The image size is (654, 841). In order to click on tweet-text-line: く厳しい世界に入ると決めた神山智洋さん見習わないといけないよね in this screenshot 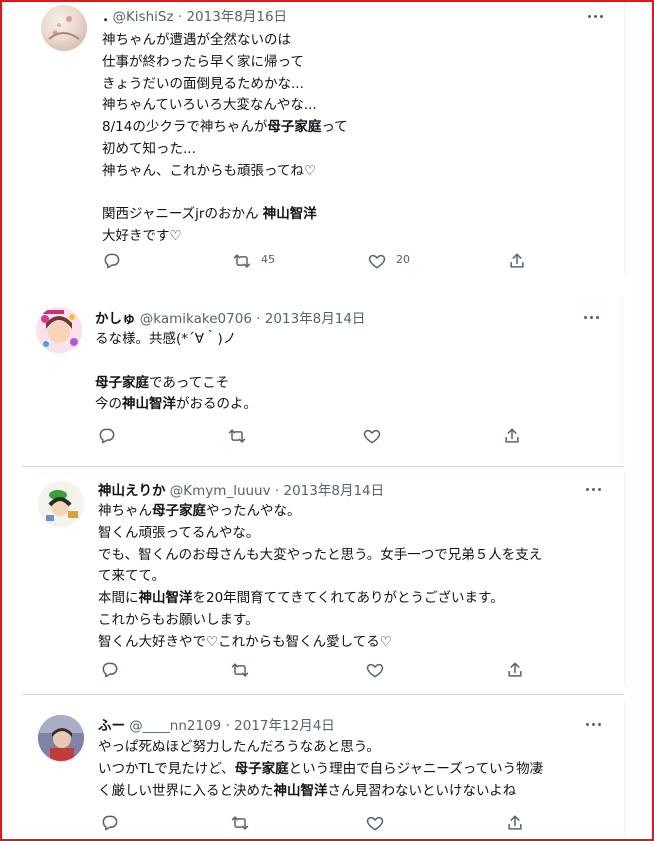, I will do `click(320, 792)`.